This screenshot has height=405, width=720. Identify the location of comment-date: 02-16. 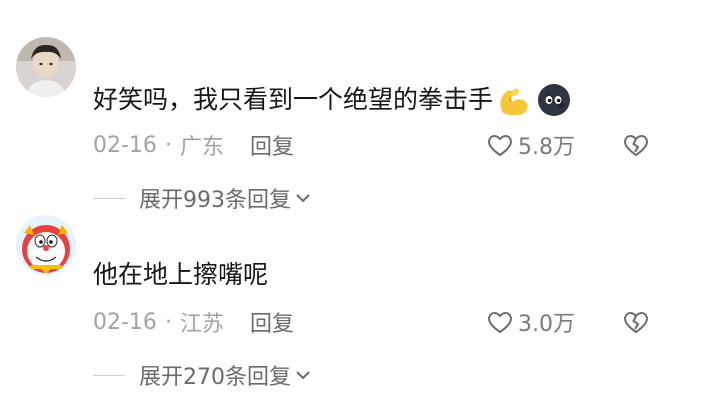
(125, 322).